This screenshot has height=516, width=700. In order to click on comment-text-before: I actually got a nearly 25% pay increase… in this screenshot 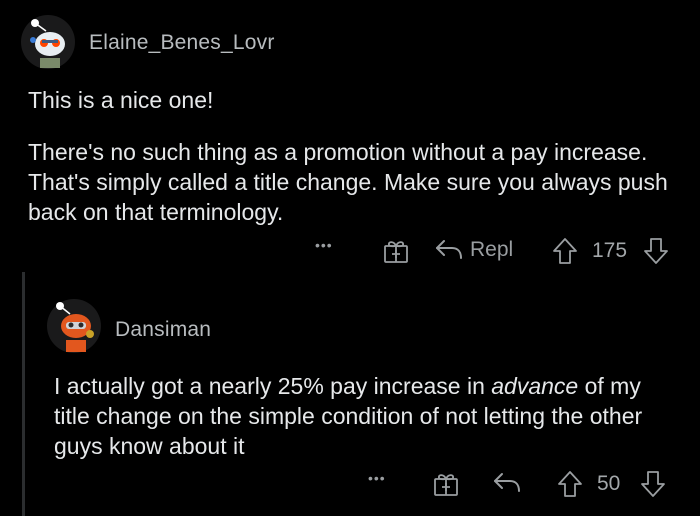, I will do `click(273, 386)`.